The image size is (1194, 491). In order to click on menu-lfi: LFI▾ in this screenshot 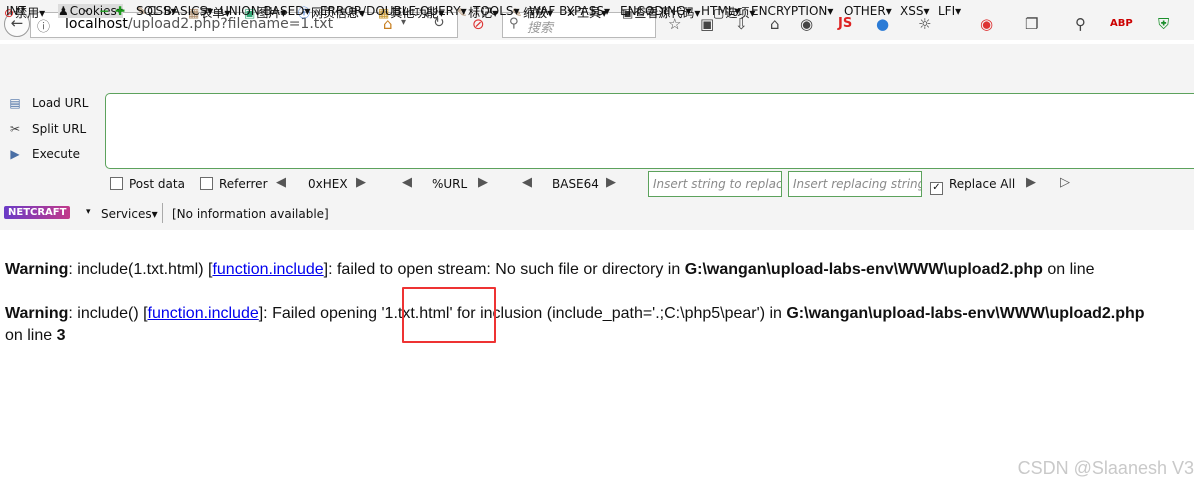, I will do `click(949, 11)`.